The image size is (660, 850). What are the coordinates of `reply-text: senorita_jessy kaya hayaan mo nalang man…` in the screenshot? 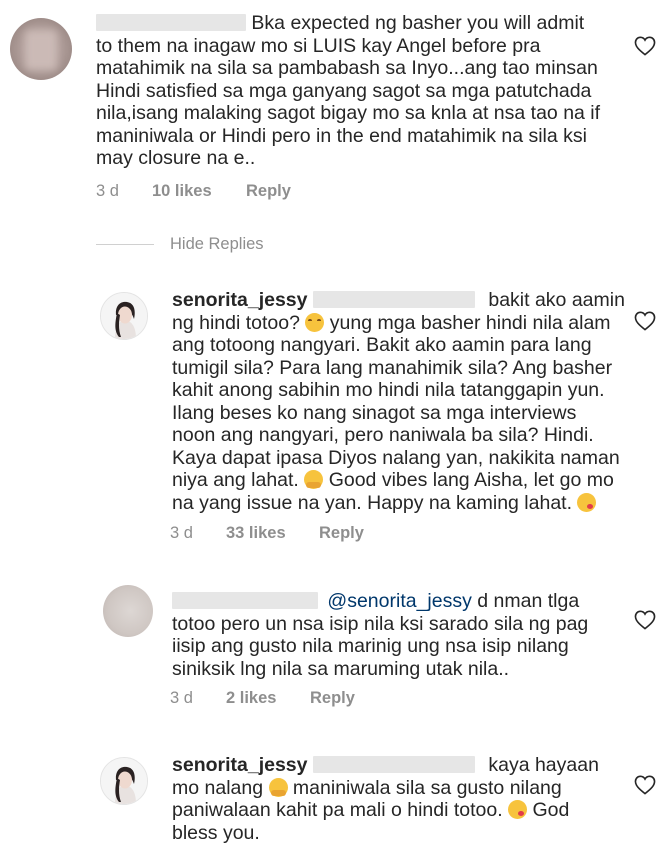 It's located at (385, 799).